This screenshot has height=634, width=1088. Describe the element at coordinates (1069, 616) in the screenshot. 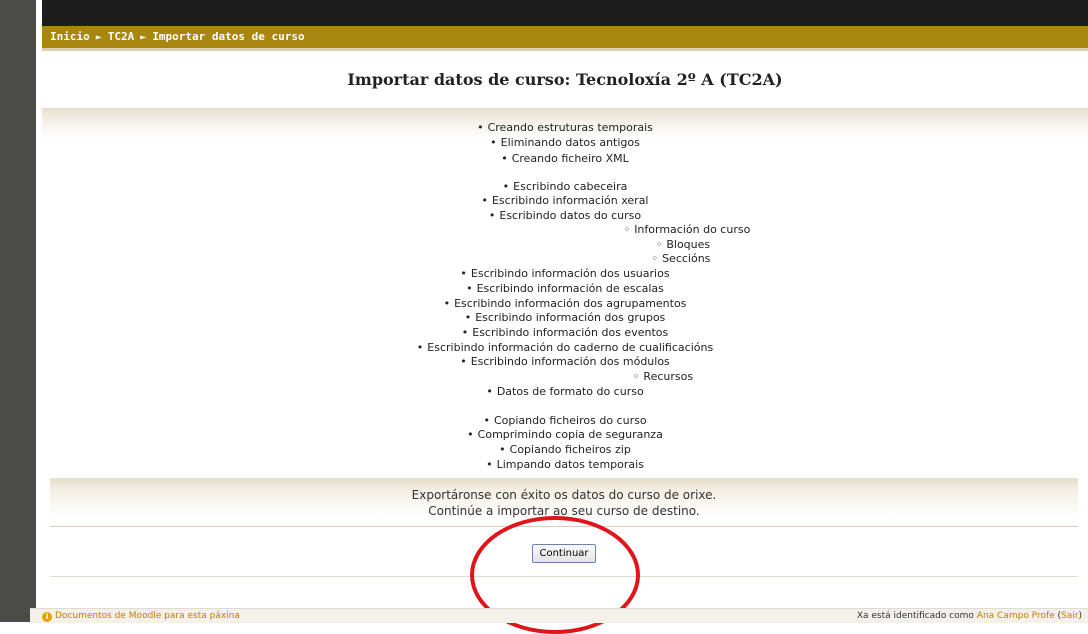

I see `logout-link: Sair` at that location.